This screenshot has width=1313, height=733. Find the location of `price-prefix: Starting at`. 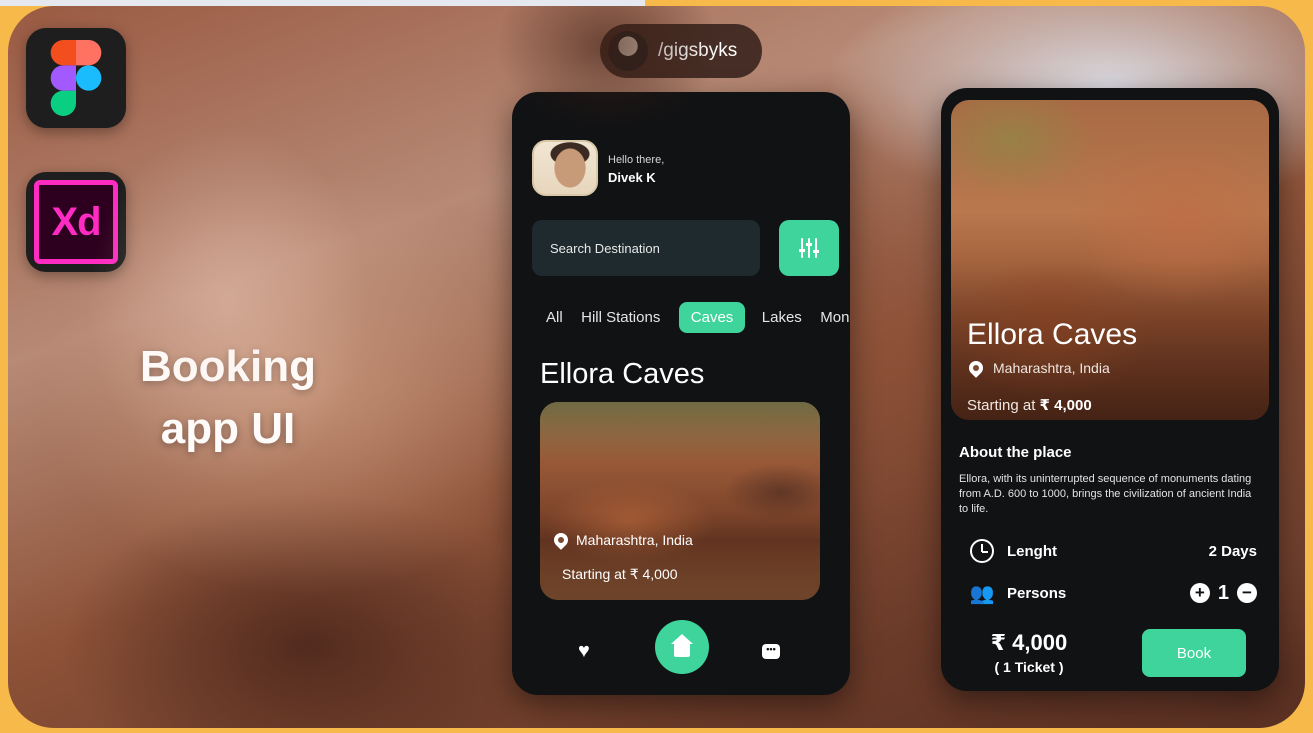

price-prefix: Starting at is located at coordinates (1001, 405).